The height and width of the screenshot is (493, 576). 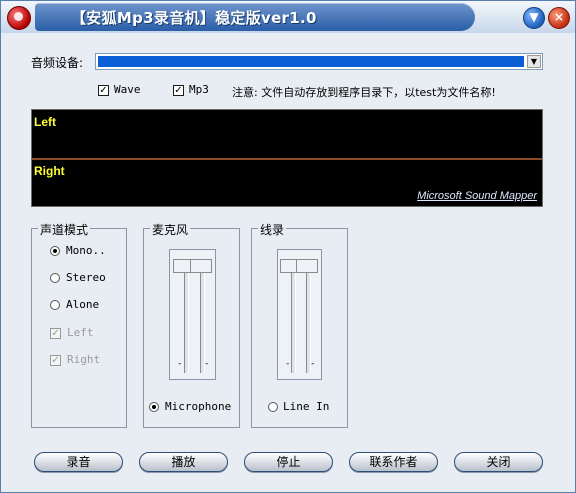 I want to click on right-channel-check-label: Right, so click(x=84, y=359).